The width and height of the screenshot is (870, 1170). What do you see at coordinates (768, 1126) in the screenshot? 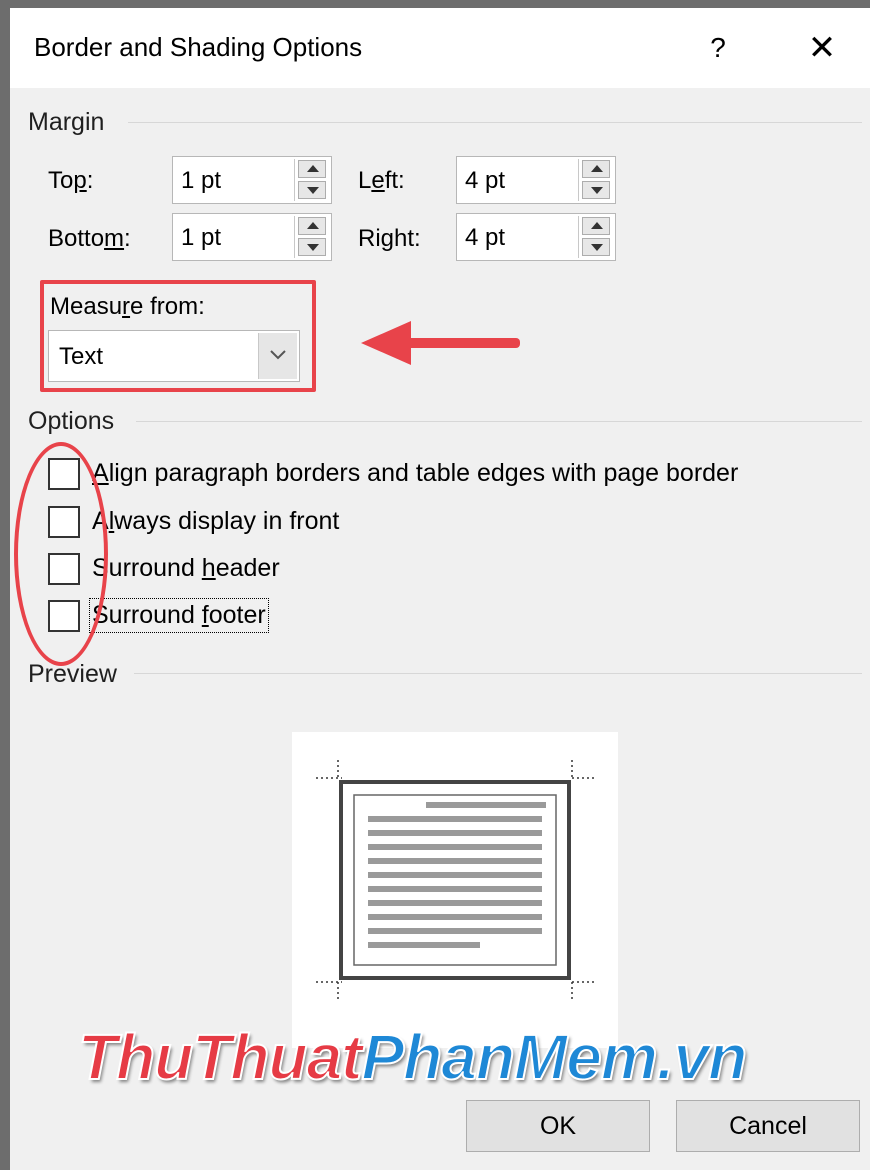
I see `cancel-button: Cancel` at bounding box center [768, 1126].